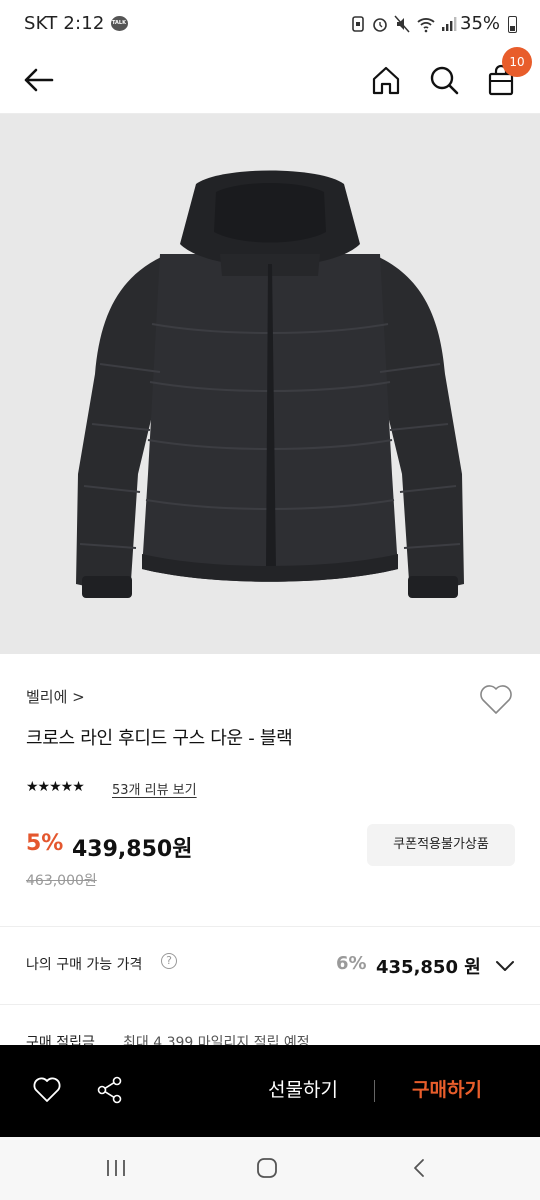 This screenshot has width=540, height=1200. What do you see at coordinates (169, 961) in the screenshot?
I see `help-icon: ?` at bounding box center [169, 961].